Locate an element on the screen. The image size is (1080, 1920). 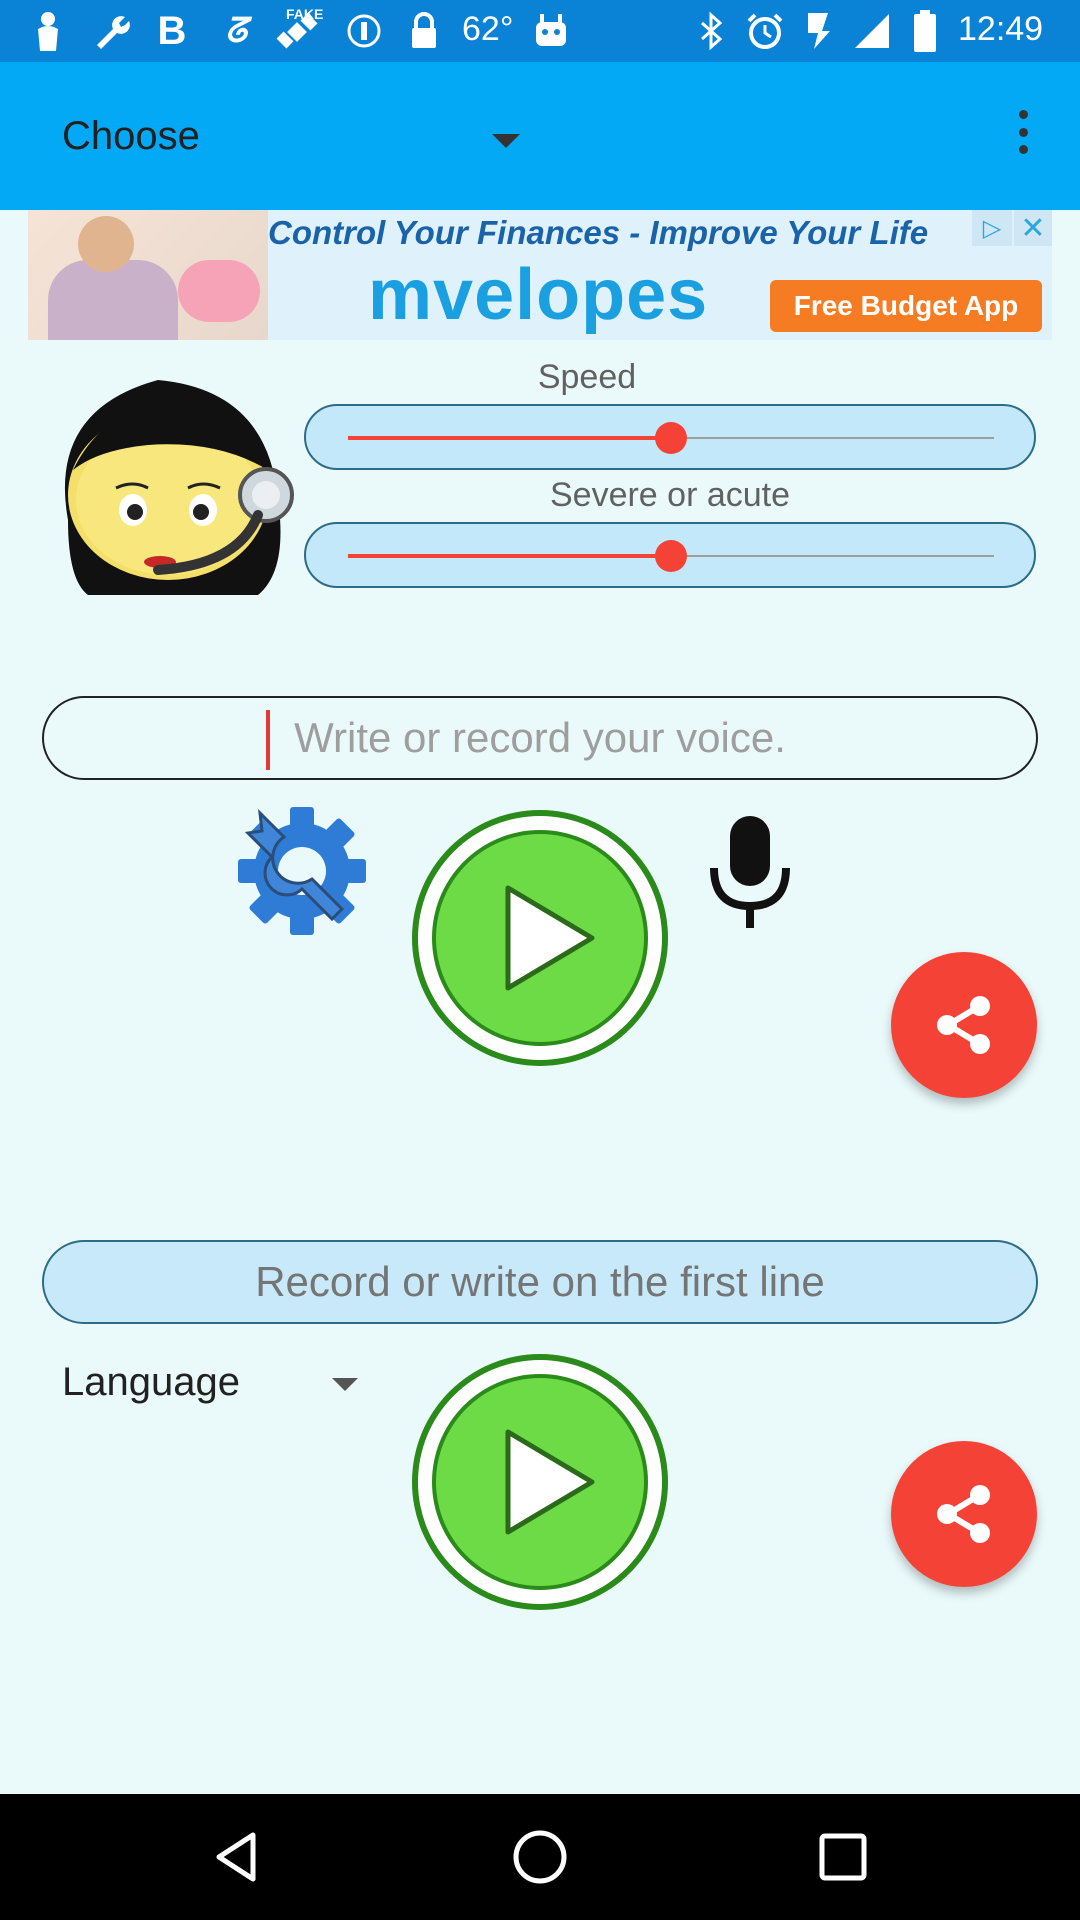
text-input-placeholder: Write or record your voice. is located at coordinates (540, 737).